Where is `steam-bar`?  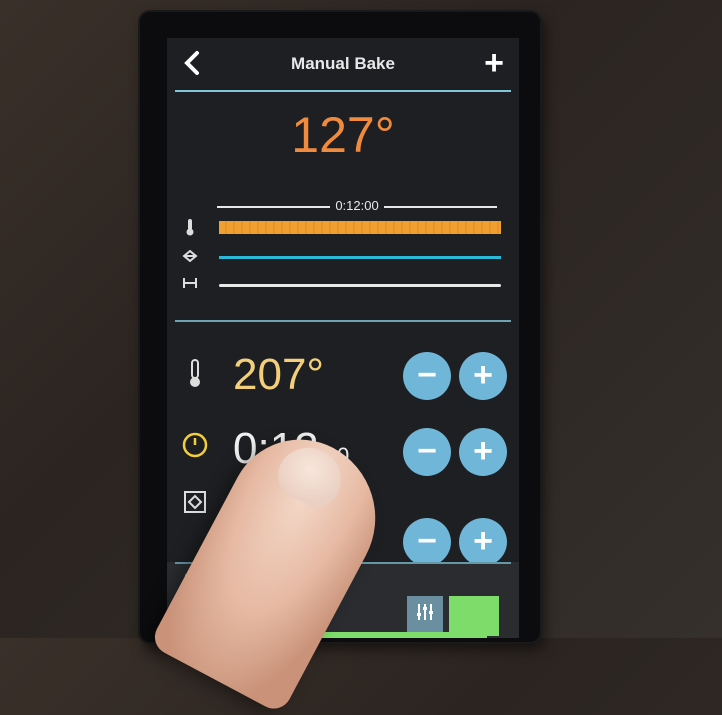
steam-bar is located at coordinates (360, 257).